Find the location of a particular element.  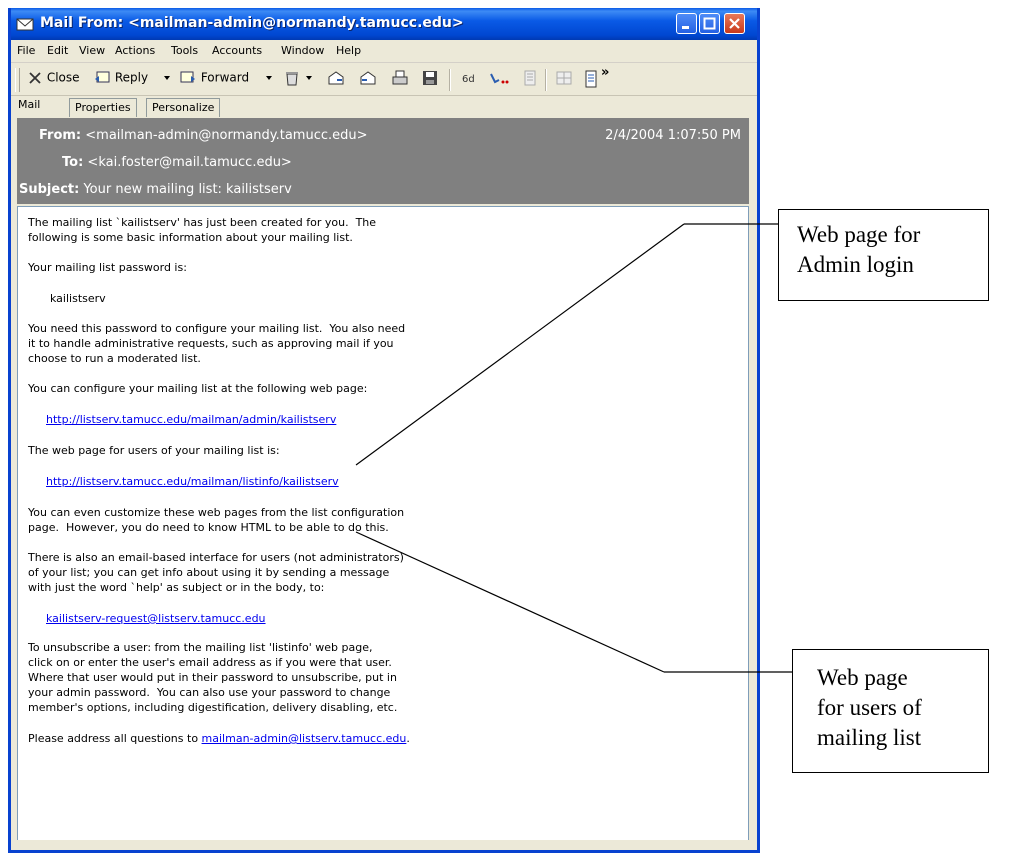

users-callout-line is located at coordinates (510, 602).